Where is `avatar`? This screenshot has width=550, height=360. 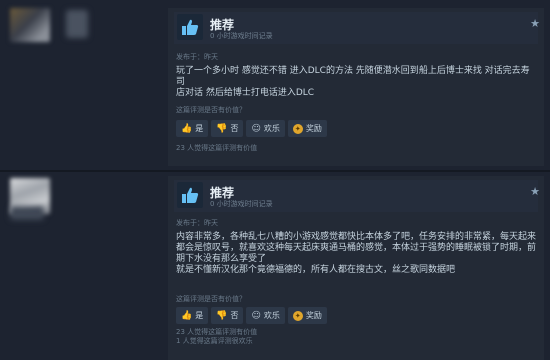 avatar is located at coordinates (30, 25).